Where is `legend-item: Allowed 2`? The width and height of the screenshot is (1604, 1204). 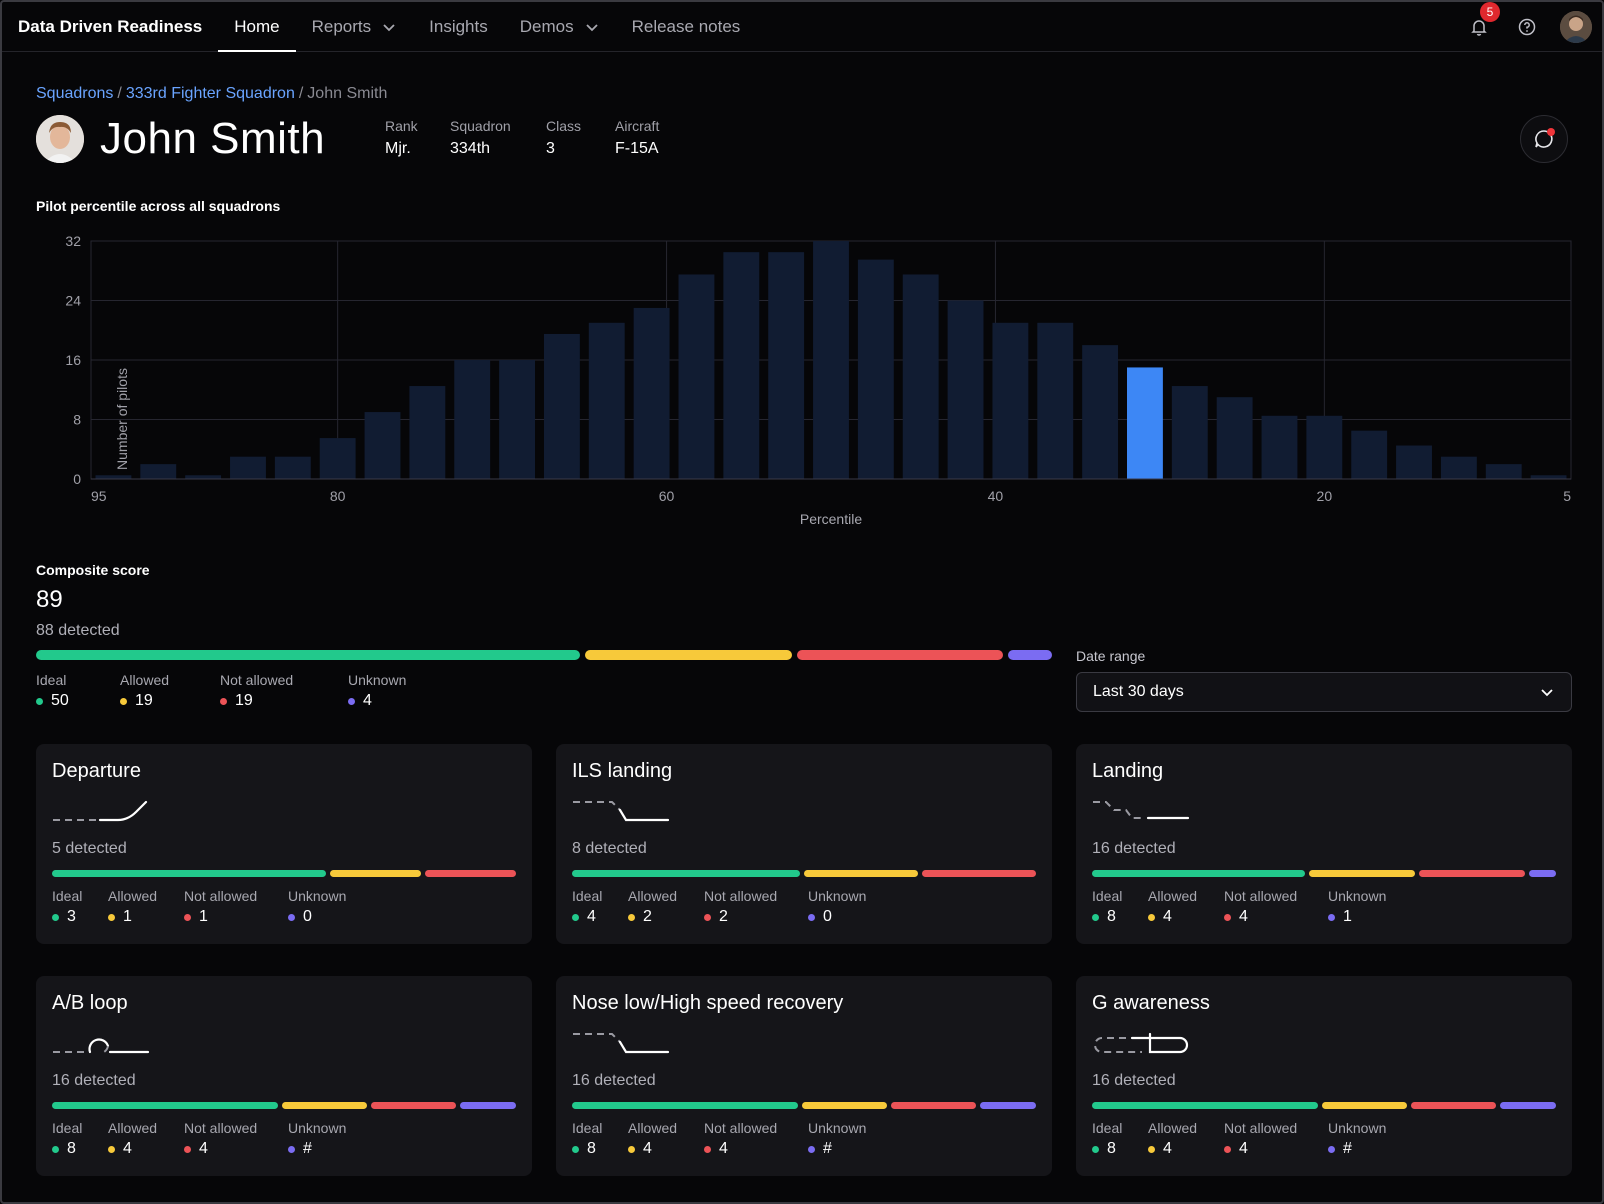
legend-item: Allowed 2 is located at coordinates (666, 907).